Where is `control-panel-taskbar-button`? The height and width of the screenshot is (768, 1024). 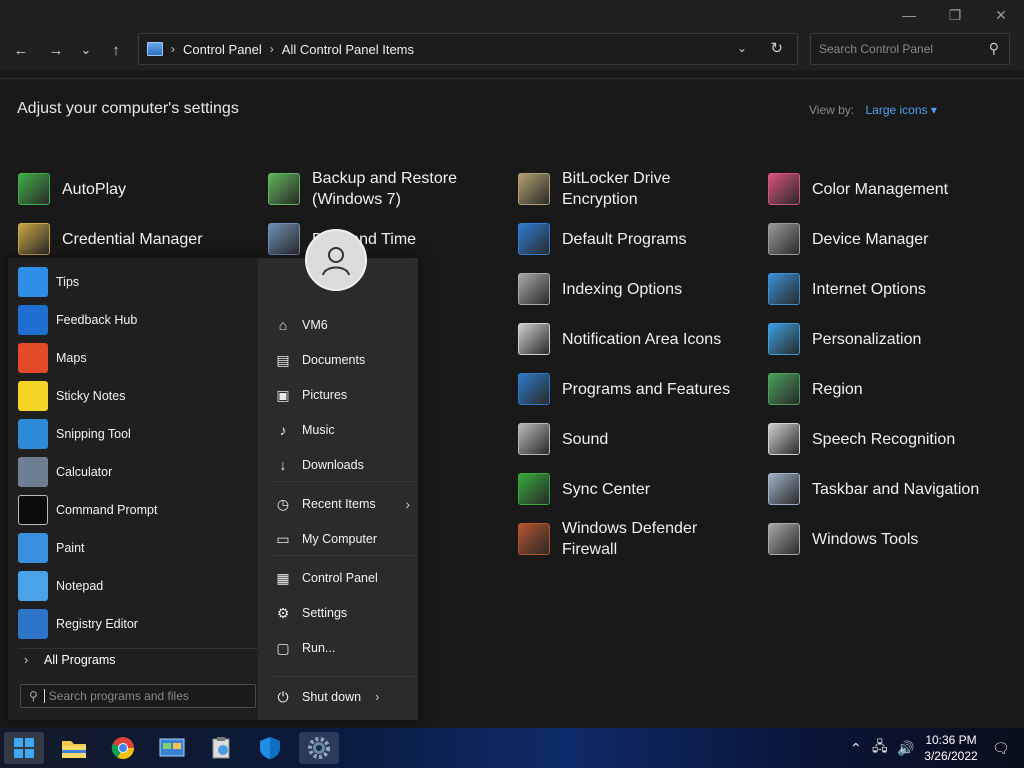 control-panel-taskbar-button is located at coordinates (172, 748).